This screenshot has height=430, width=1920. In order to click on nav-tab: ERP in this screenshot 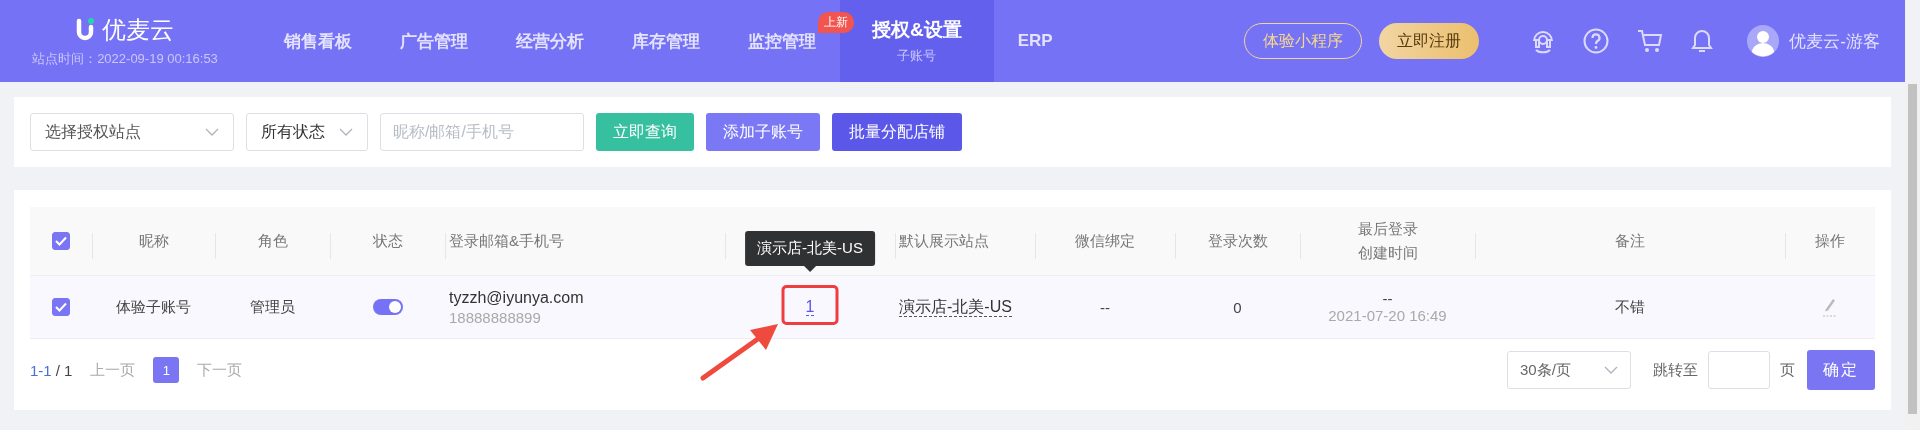, I will do `click(1035, 41)`.